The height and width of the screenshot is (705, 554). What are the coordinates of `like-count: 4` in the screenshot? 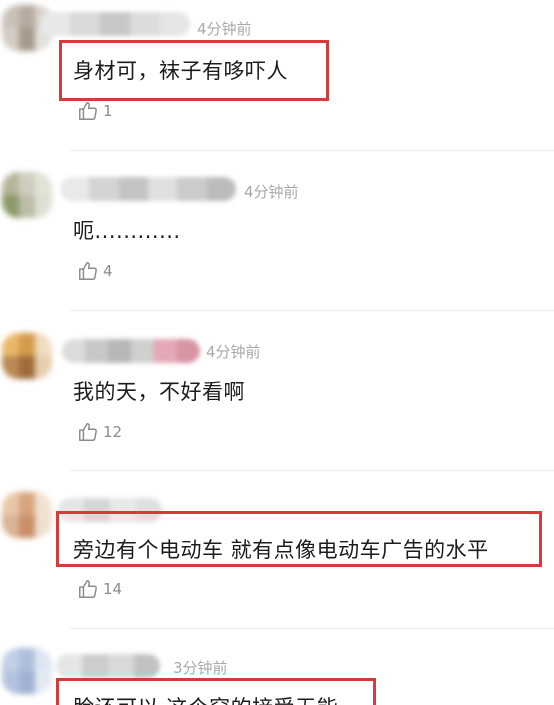 It's located at (108, 271).